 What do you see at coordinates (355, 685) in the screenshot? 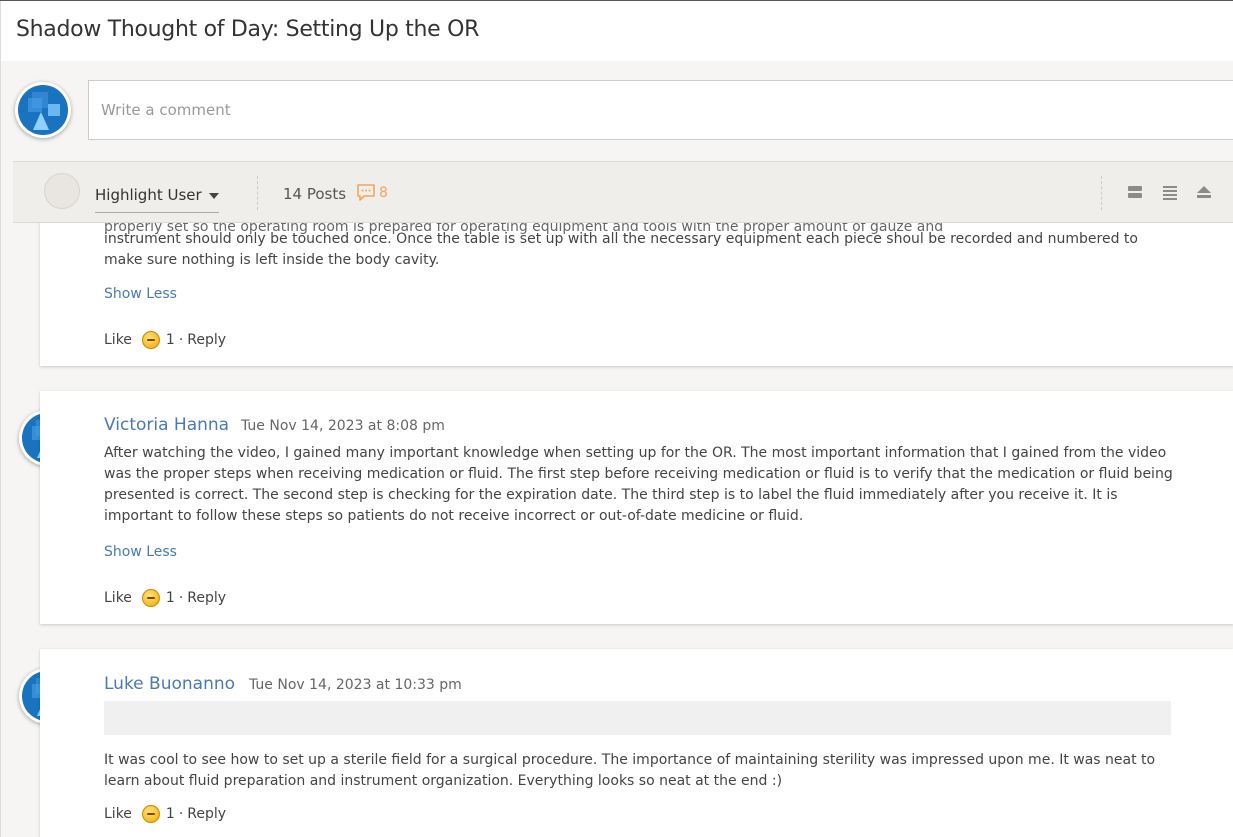
I see `post-date: Tue Nov 14, 2023 at 10:33 pm` at bounding box center [355, 685].